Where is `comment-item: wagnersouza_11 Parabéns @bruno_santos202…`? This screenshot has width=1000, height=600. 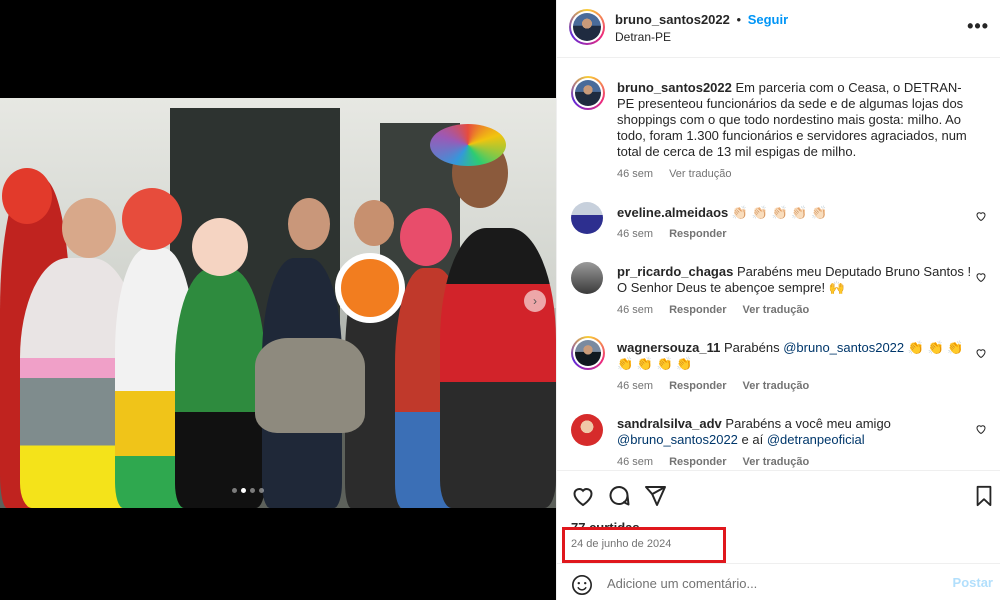 comment-item: wagnersouza_11 Parabéns @bruno_santos202… is located at coordinates (781, 369).